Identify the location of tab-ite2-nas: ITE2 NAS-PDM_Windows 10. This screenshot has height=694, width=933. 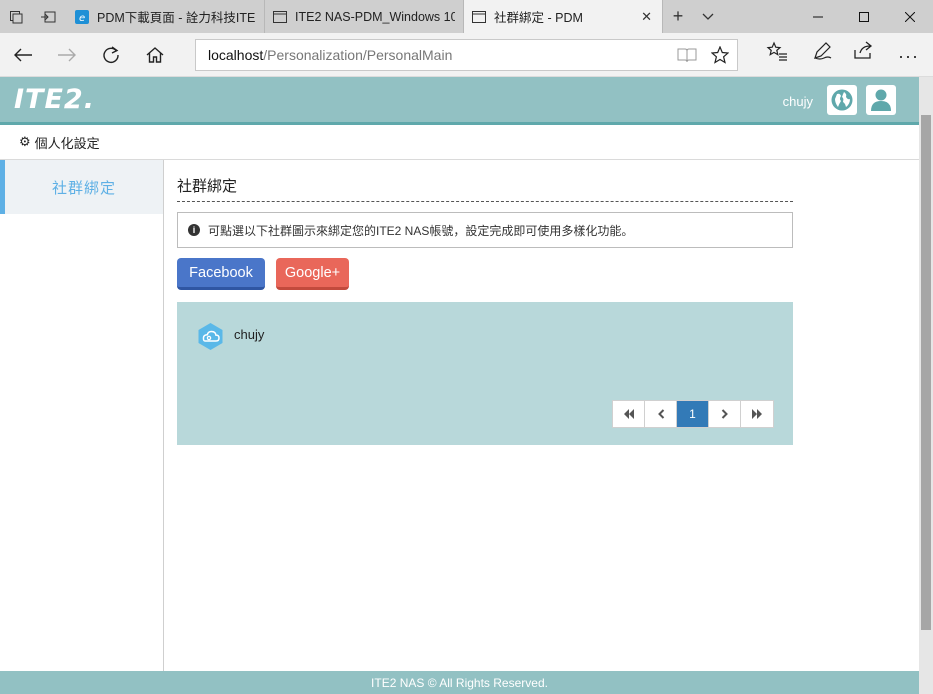
(364, 16).